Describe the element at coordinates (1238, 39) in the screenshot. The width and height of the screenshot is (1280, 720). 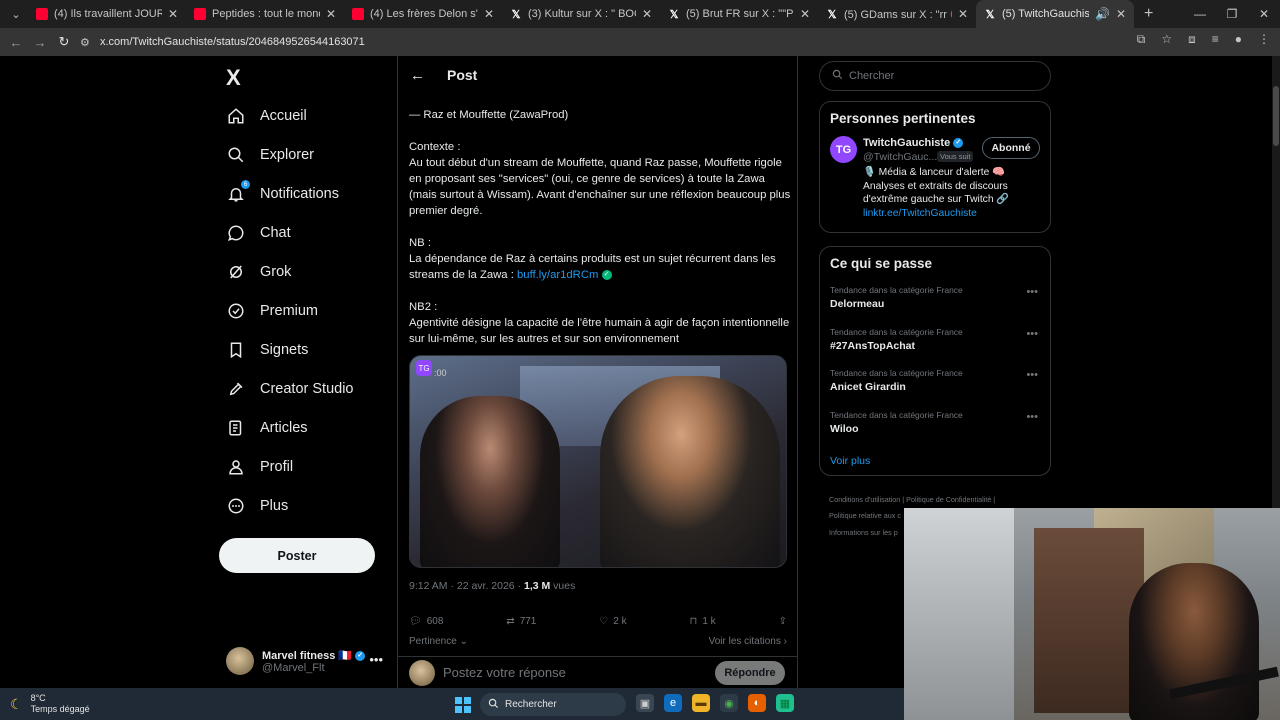
I see `profile-icon: ●` at that location.